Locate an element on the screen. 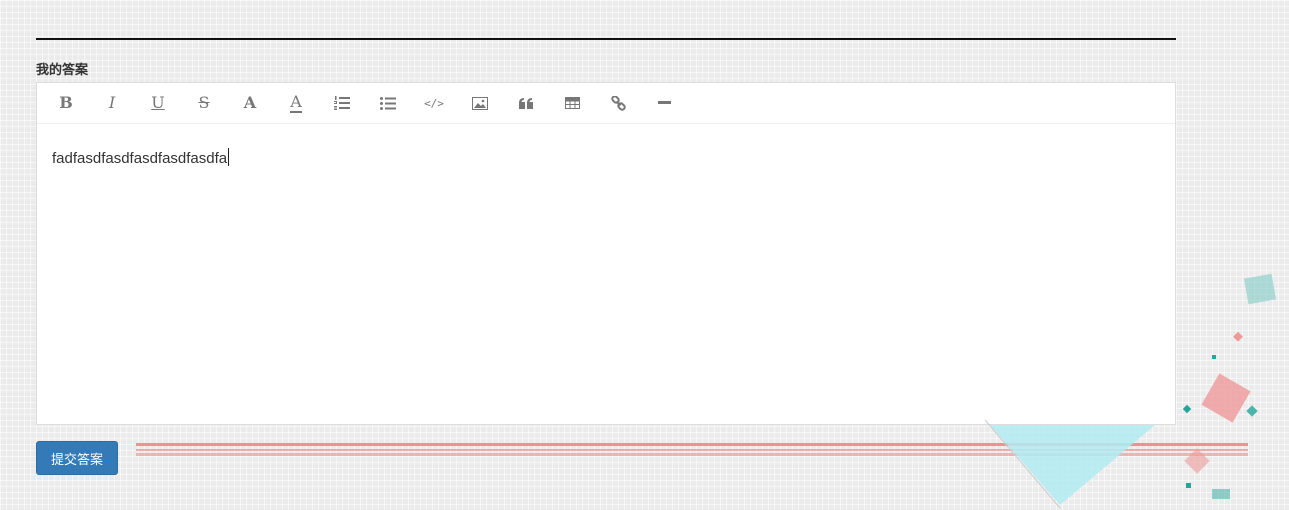 The image size is (1289, 510). underline-button: U is located at coordinates (158, 103).